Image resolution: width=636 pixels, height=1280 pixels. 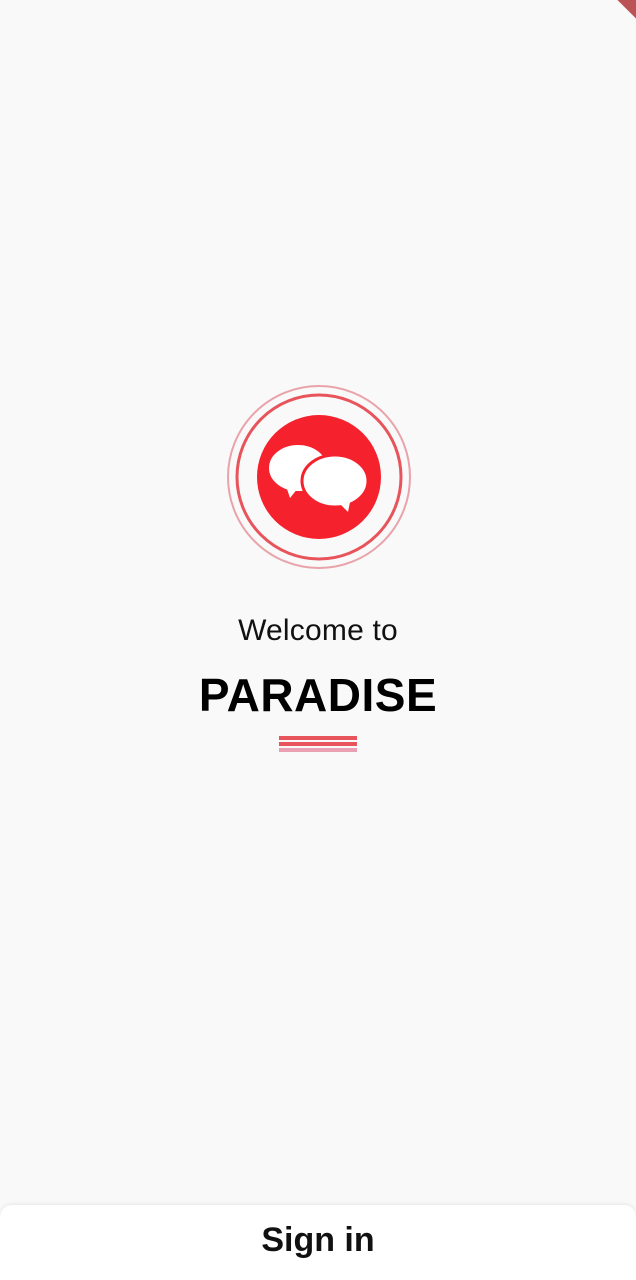 I want to click on sign-in-button: Sign in, so click(x=318, y=1242).